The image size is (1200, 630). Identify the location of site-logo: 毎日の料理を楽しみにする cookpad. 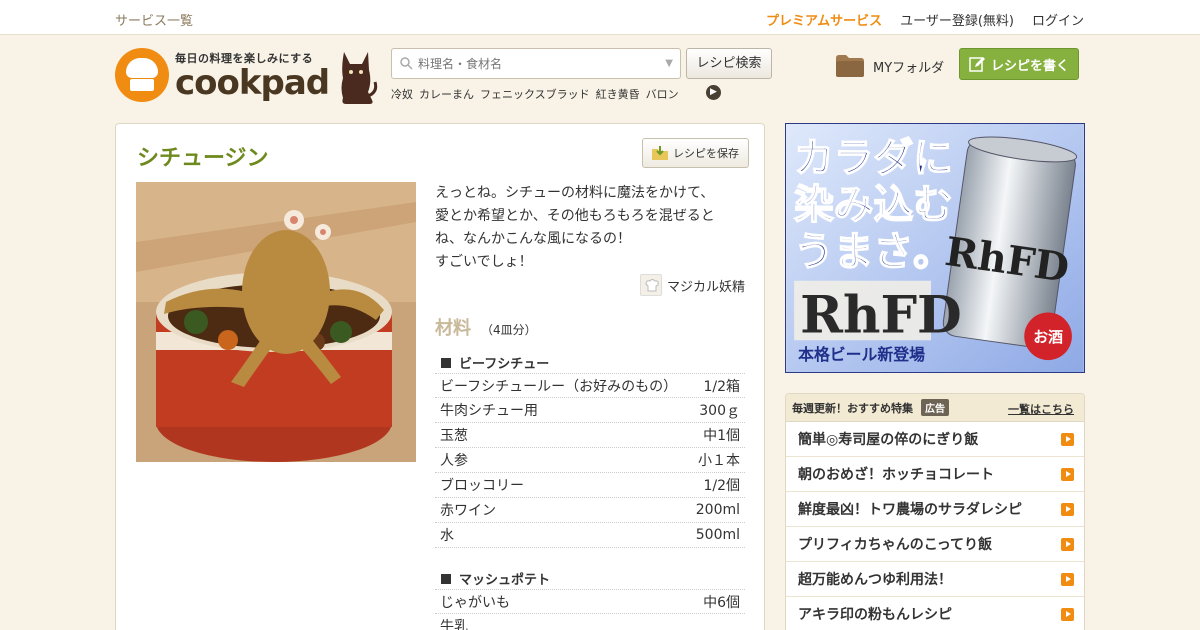
(222, 75).